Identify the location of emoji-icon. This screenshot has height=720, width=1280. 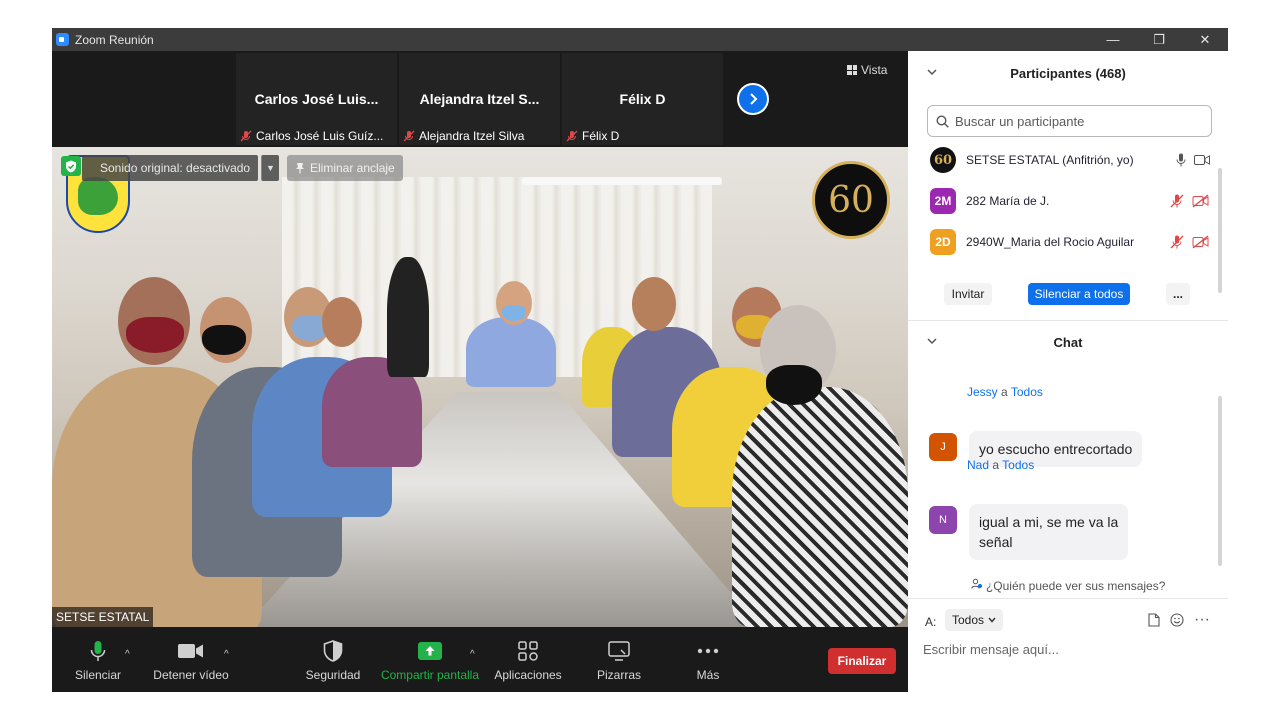
(1177, 620).